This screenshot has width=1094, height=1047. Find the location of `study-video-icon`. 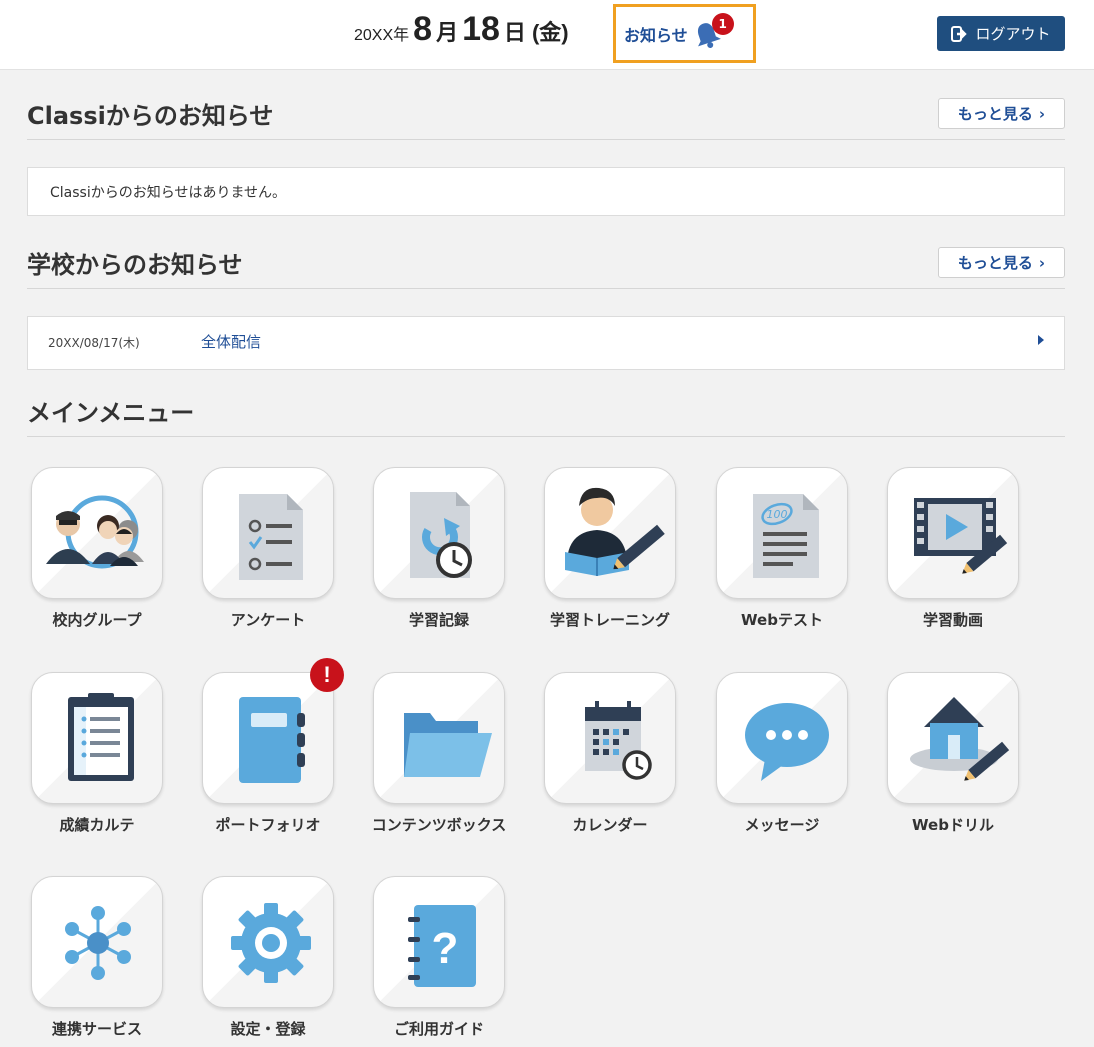

study-video-icon is located at coordinates (961, 536).